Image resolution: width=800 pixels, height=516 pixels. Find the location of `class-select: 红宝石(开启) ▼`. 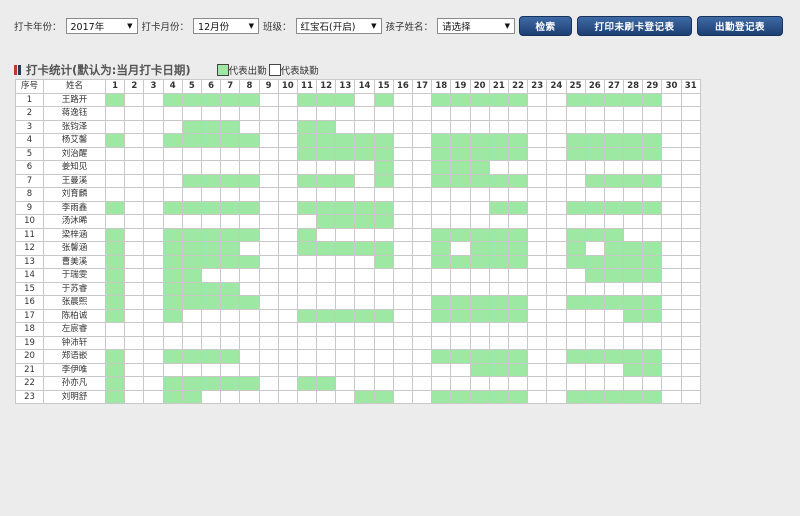

class-select: 红宝石(开启) ▼ is located at coordinates (338, 26).